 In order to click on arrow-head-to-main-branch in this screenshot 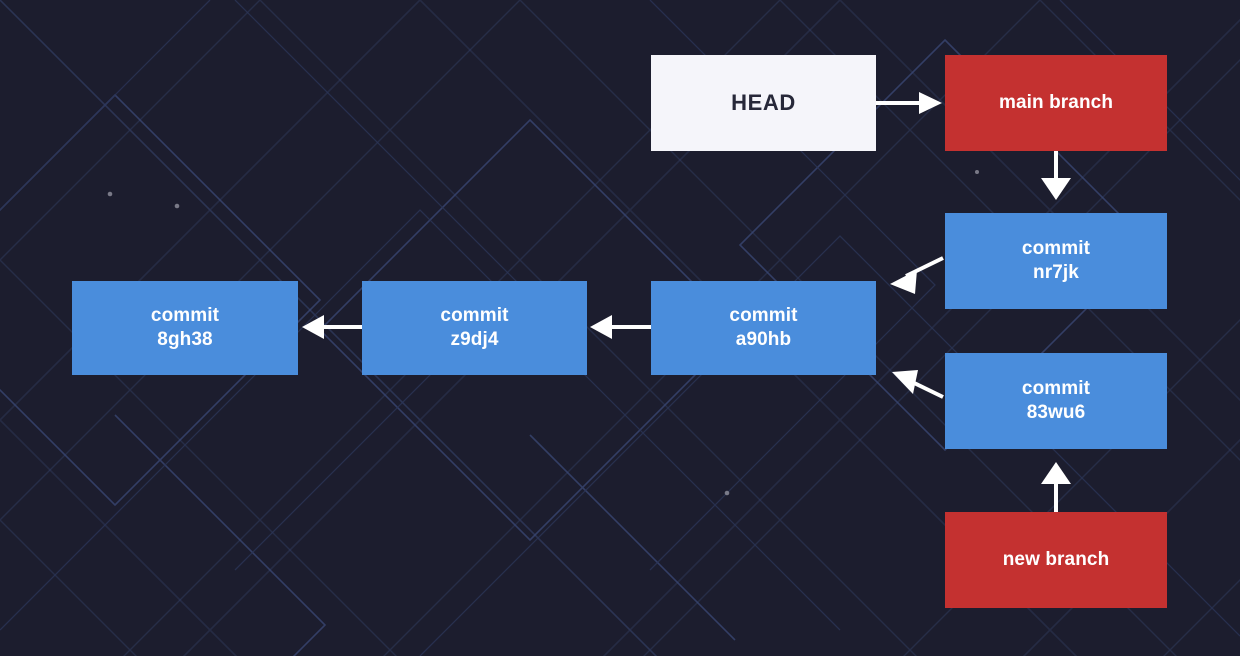, I will do `click(909, 103)`.